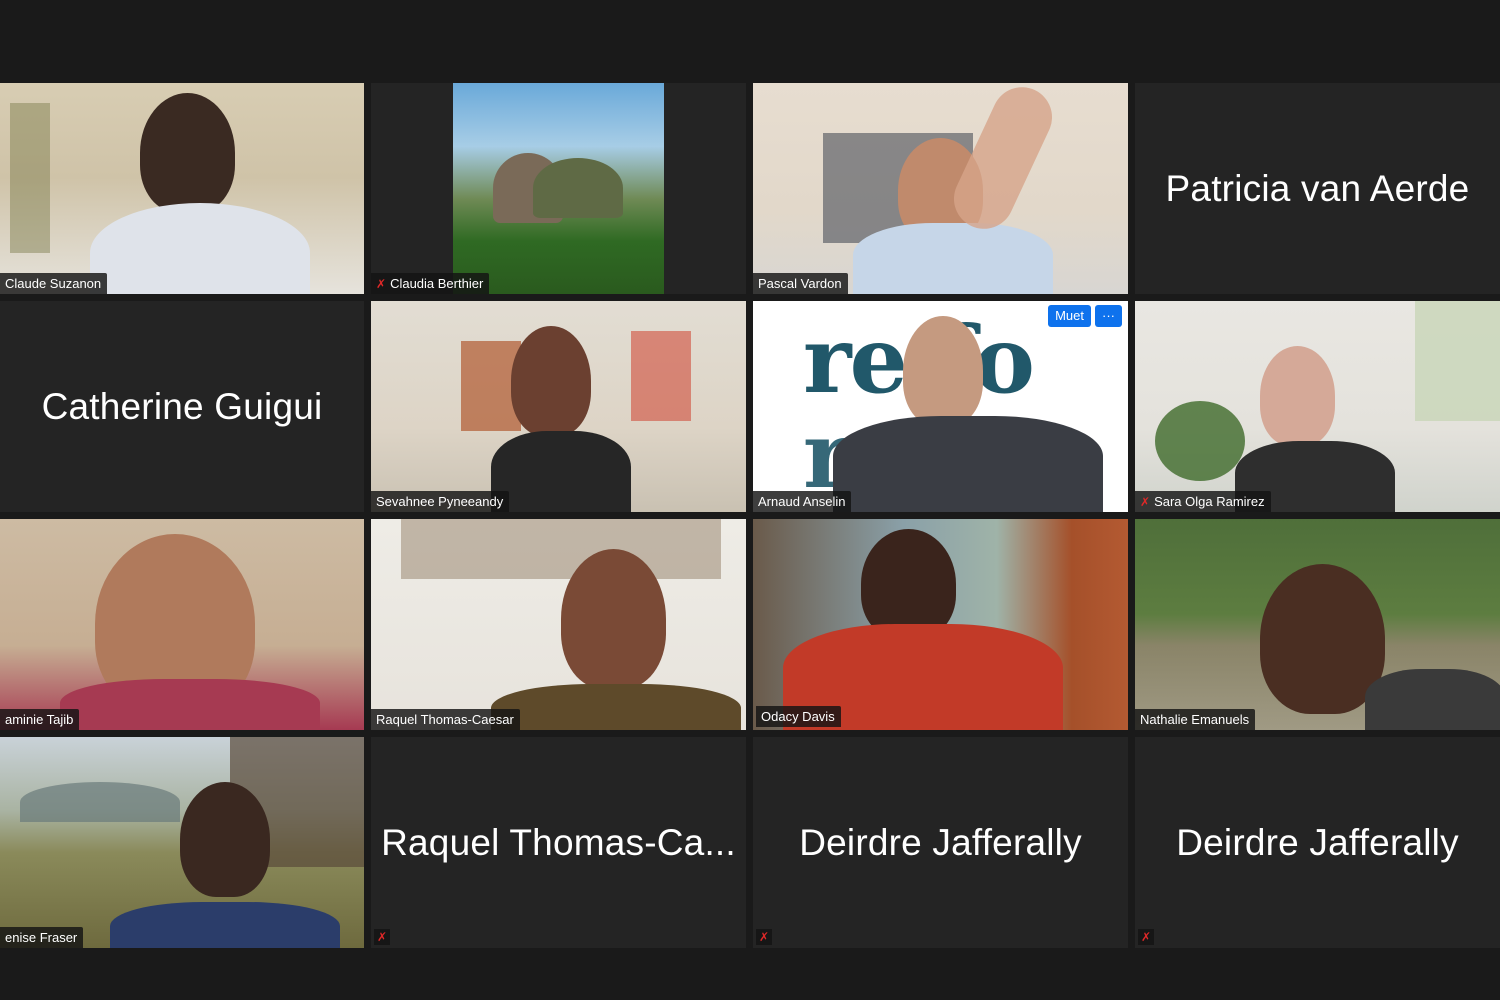 The height and width of the screenshot is (1000, 1500). I want to click on participant-tile-kaminie-tajib: aminie Tajib, so click(182, 624).